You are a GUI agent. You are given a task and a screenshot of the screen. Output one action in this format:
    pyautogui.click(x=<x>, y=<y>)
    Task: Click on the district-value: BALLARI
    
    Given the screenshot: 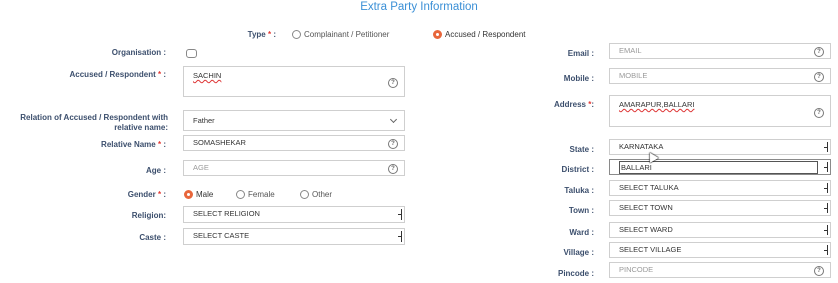 What is the action you would take?
    pyautogui.click(x=718, y=167)
    